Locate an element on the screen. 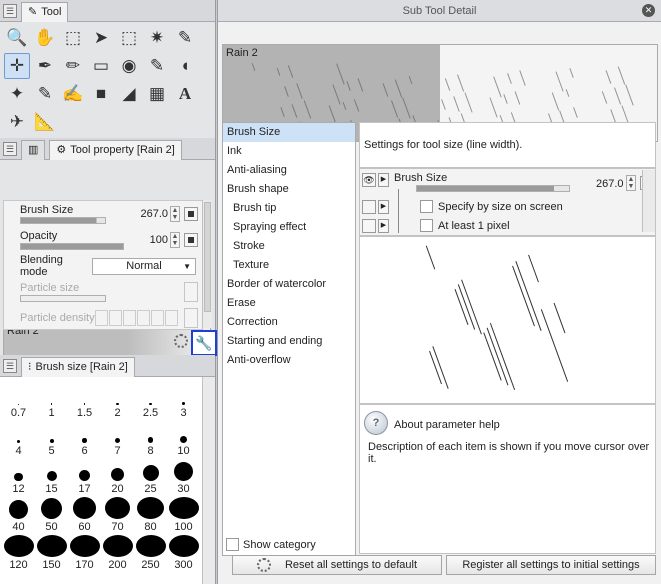 The image size is (661, 584). close-icon: ✕ is located at coordinates (648, 10).